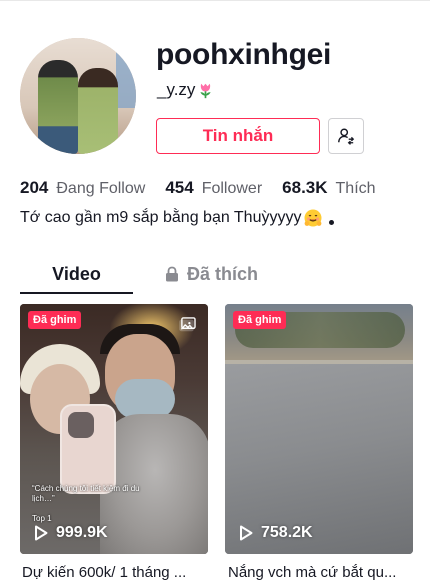 The height and width of the screenshot is (588, 430). I want to click on bio: Tớ cao gần m9 sắp bằng bạn Thuỳyyyy, so click(177, 218).